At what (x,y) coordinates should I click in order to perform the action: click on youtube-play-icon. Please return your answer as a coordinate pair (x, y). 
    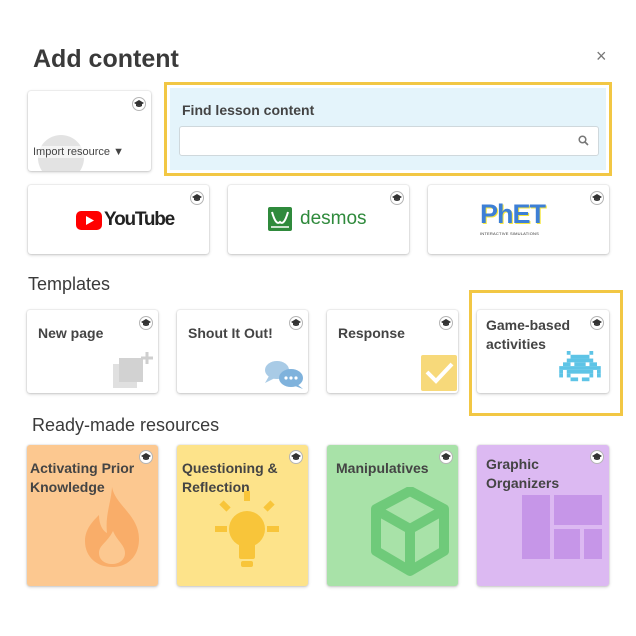
    Looking at the image, I should click on (89, 220).